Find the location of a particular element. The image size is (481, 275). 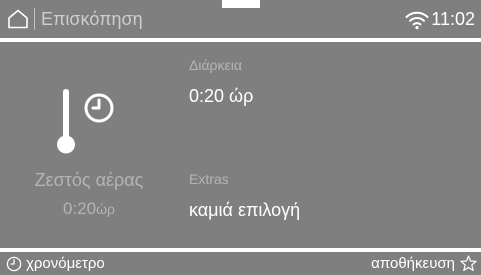

page-title: Επισκόπηση is located at coordinates (92, 19).